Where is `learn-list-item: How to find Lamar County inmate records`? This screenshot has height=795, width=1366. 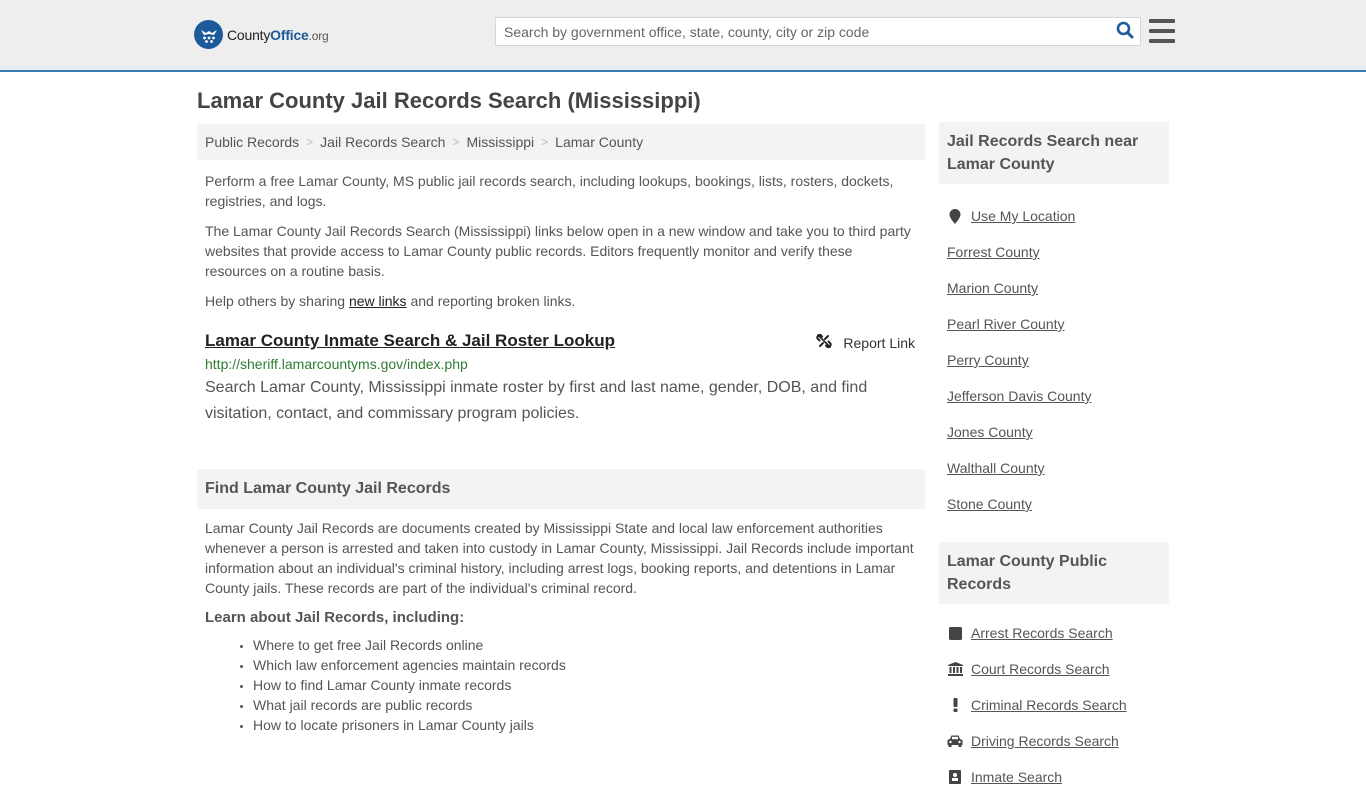
learn-list-item: How to find Lamar County inmate records is located at coordinates (585, 685).